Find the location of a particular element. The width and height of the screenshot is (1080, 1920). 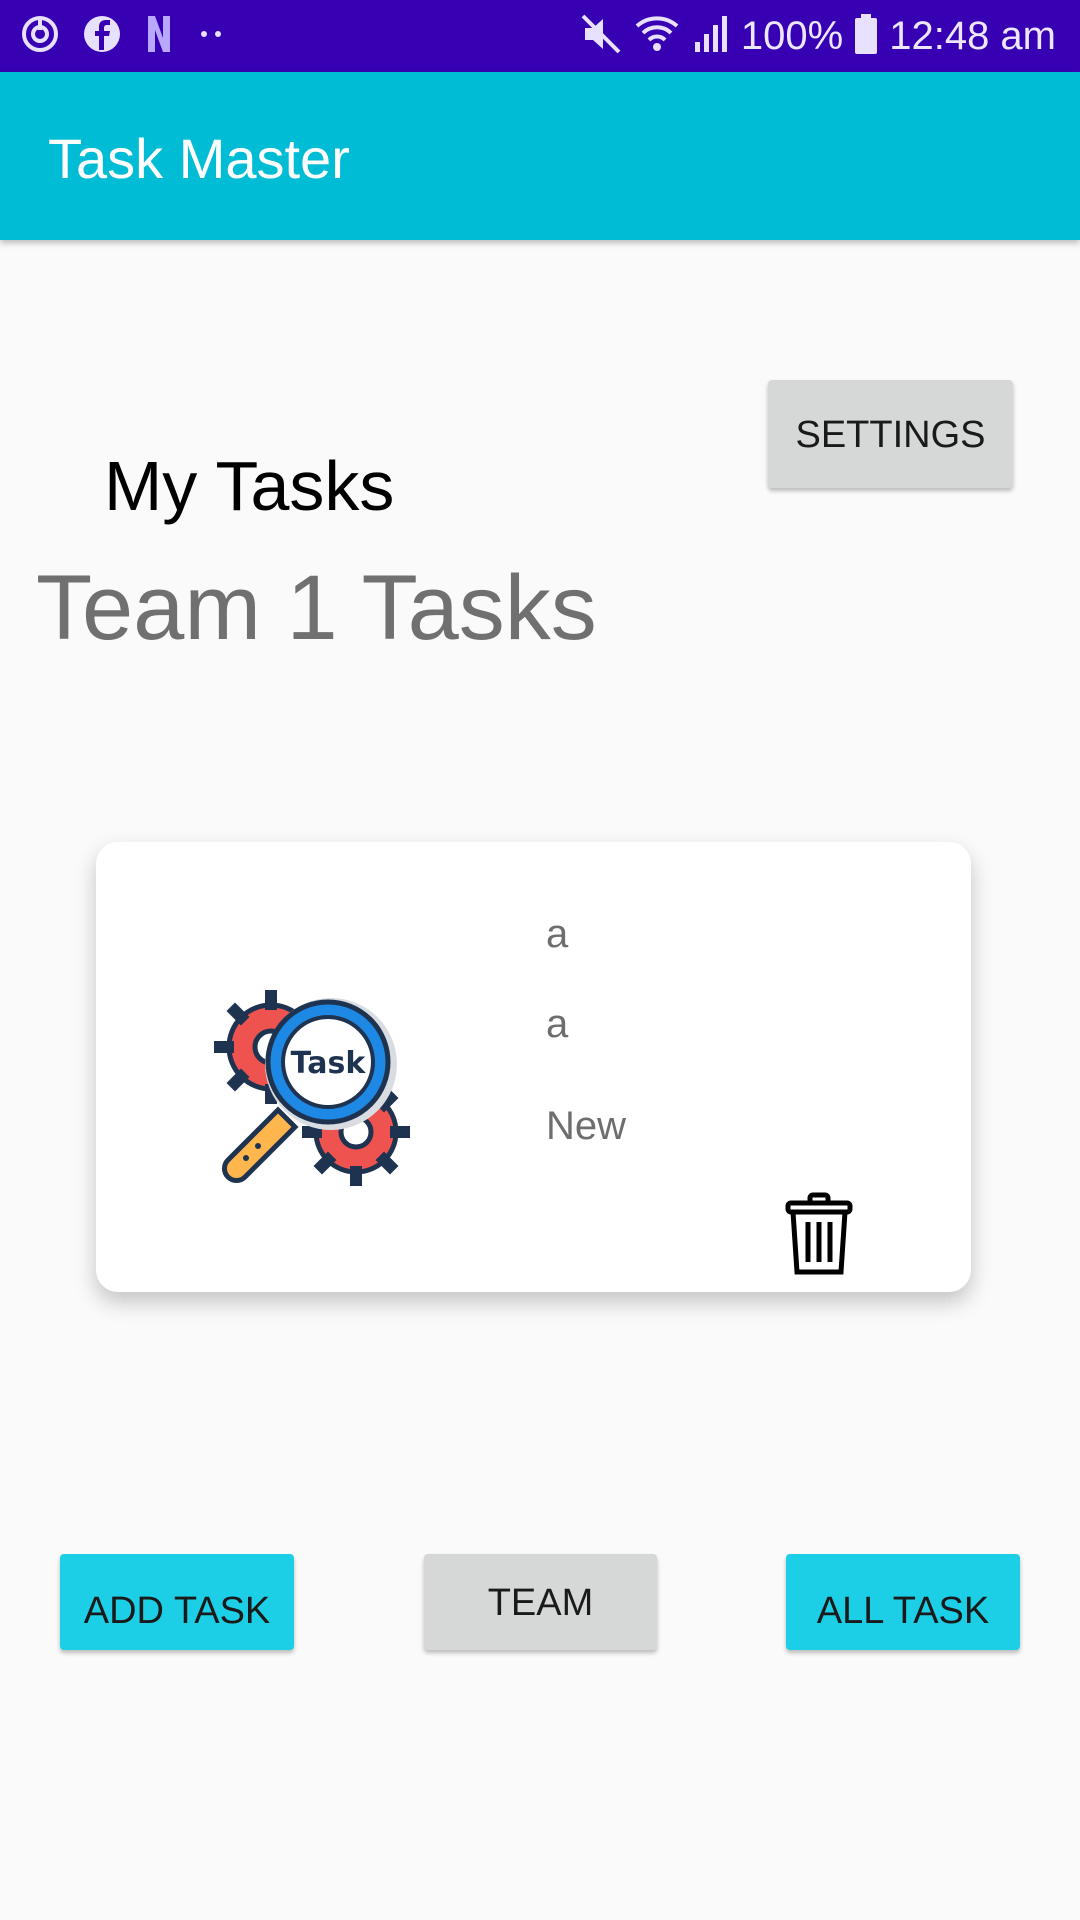

status-bar: 100% 12:48 am is located at coordinates (540, 36).